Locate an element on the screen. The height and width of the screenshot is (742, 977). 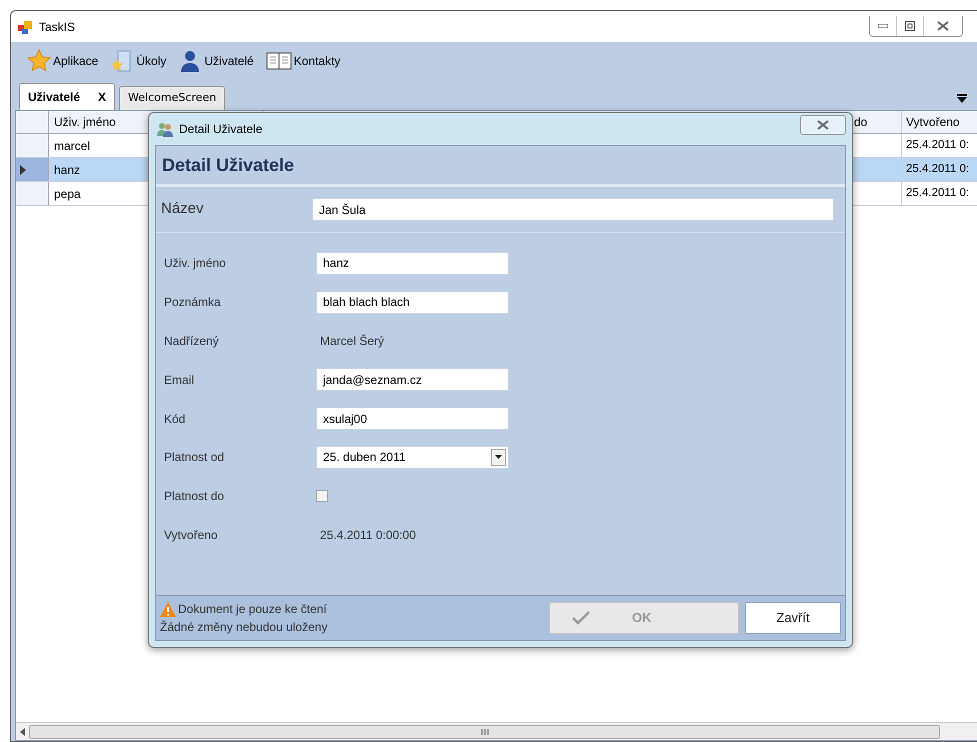
warning-icon is located at coordinates (168, 609).